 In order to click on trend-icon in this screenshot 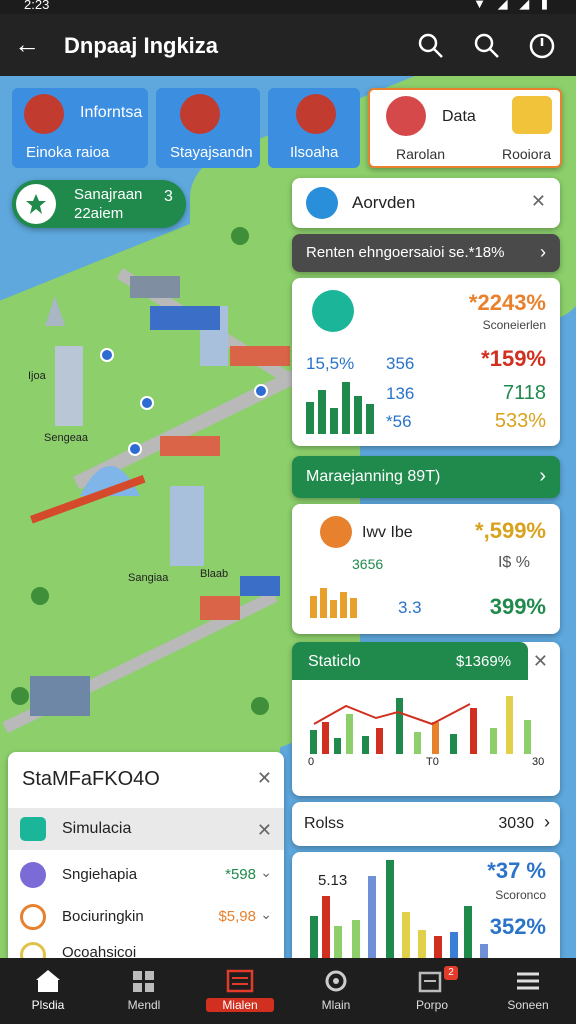, I will do `click(333, 311)`.